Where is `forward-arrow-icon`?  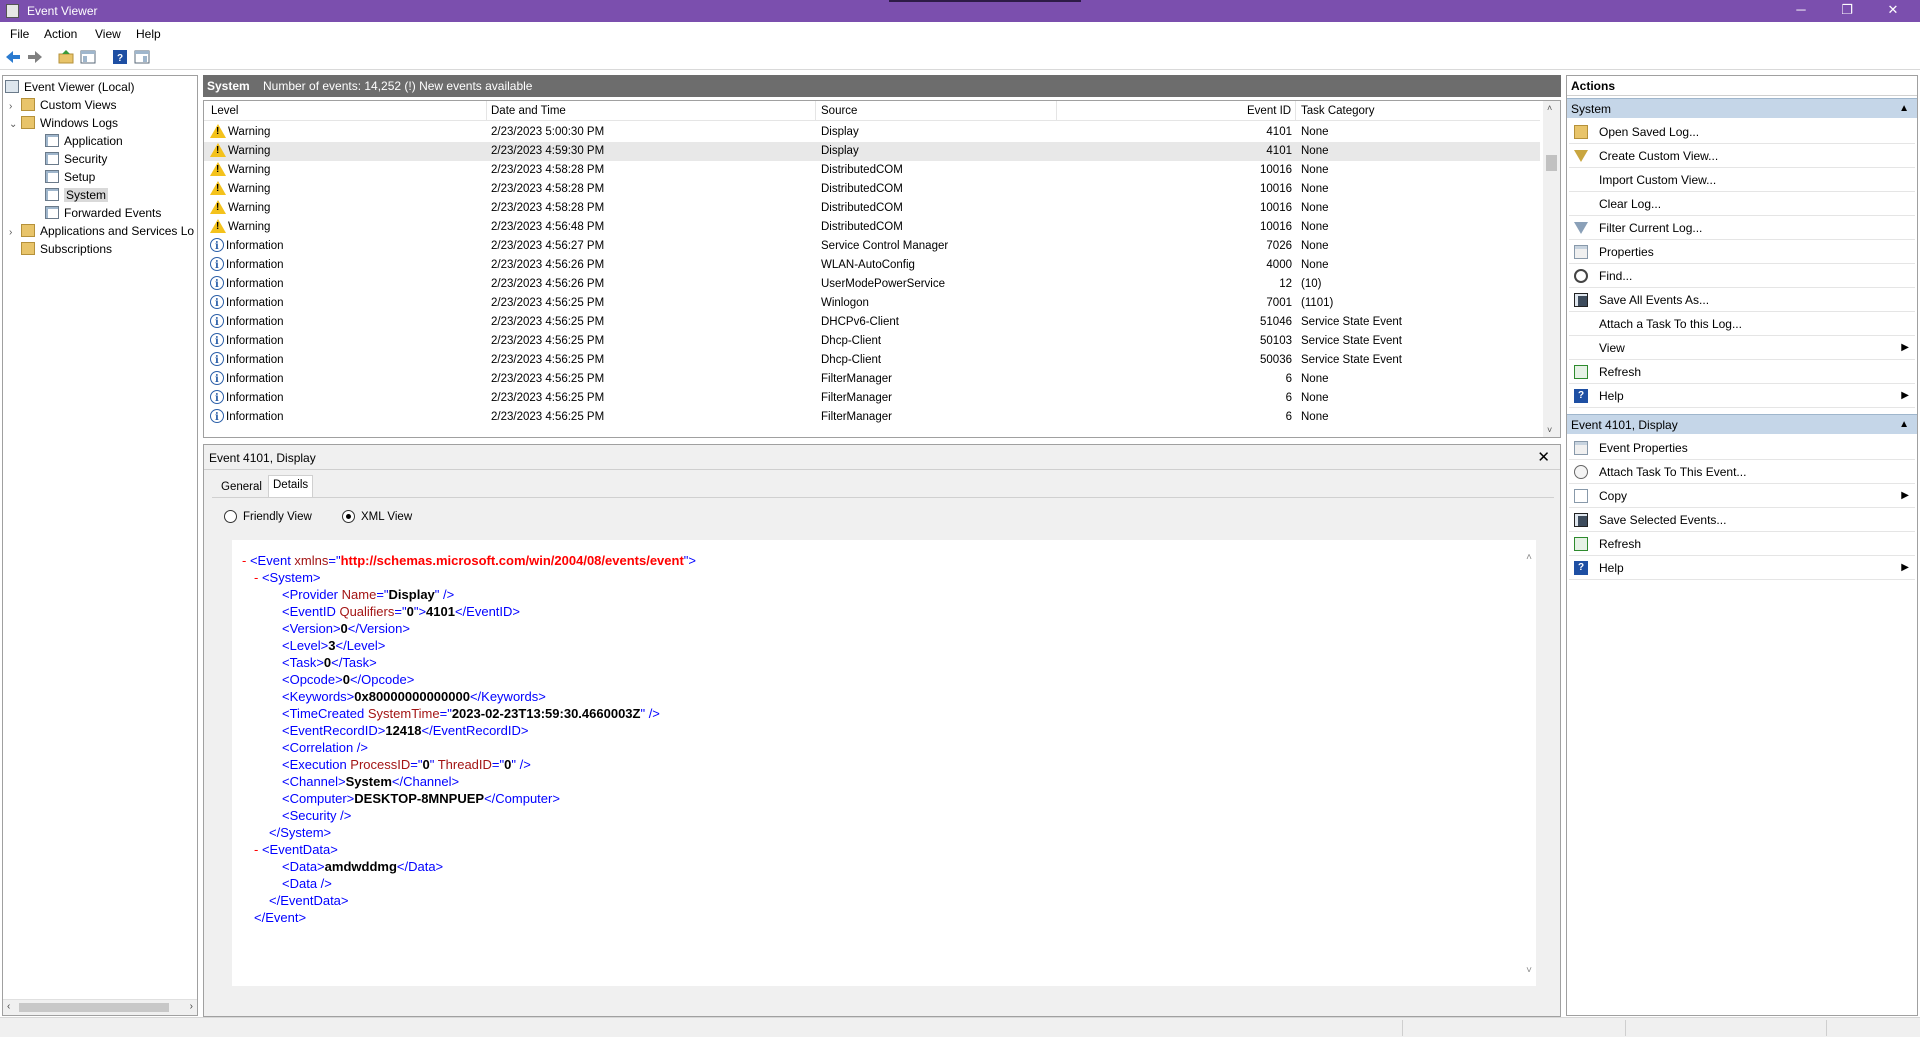 forward-arrow-icon is located at coordinates (35, 57).